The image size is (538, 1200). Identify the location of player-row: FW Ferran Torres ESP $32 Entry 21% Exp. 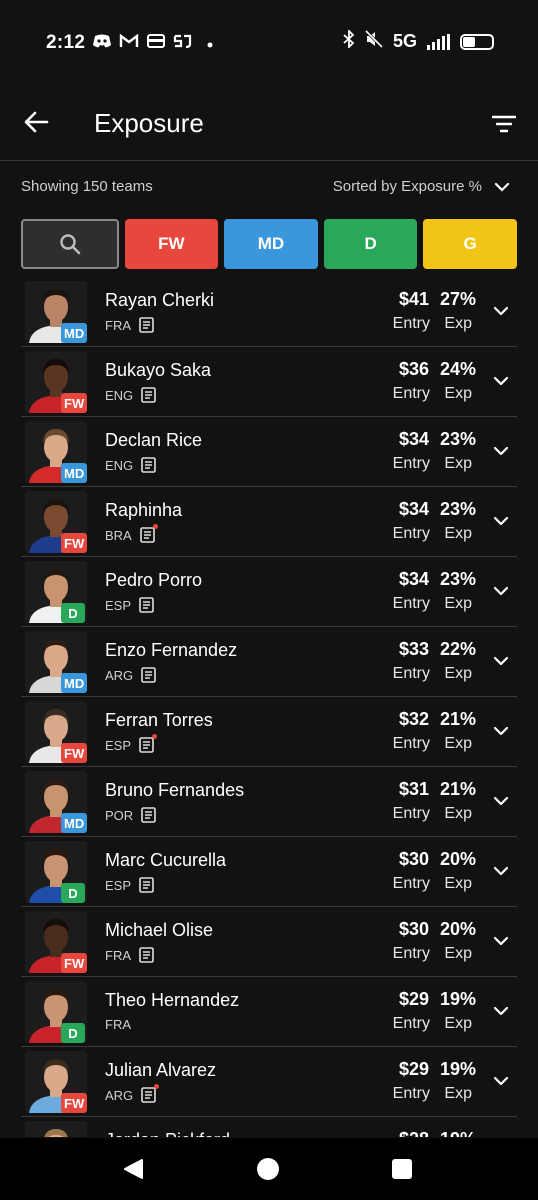
(269, 732).